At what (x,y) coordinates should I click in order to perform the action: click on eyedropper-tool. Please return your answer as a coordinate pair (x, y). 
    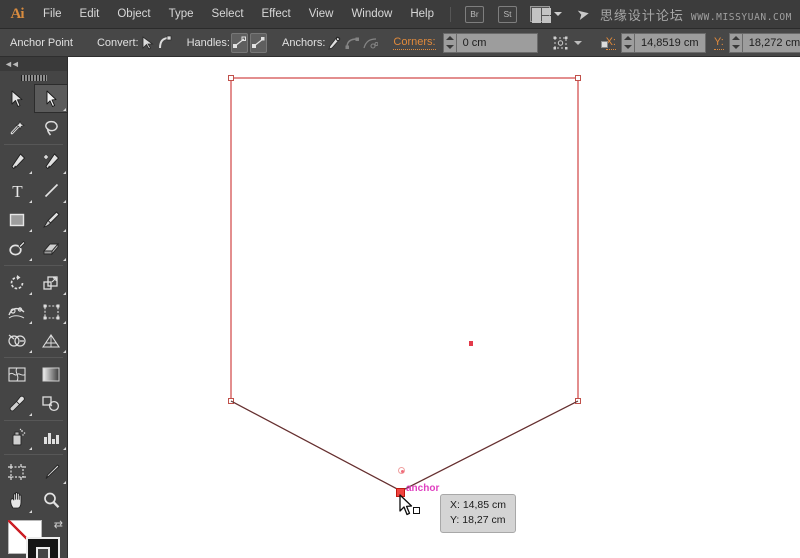
    Looking at the image, I should click on (17, 403).